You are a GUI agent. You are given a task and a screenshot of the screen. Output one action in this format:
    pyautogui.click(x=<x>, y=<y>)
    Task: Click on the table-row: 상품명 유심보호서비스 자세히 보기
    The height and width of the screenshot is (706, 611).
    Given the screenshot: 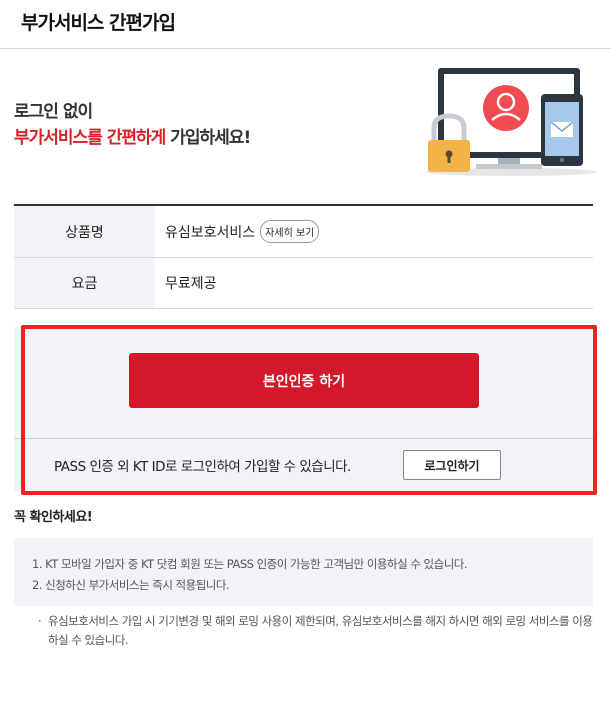 What is the action you would take?
    pyautogui.click(x=303, y=232)
    